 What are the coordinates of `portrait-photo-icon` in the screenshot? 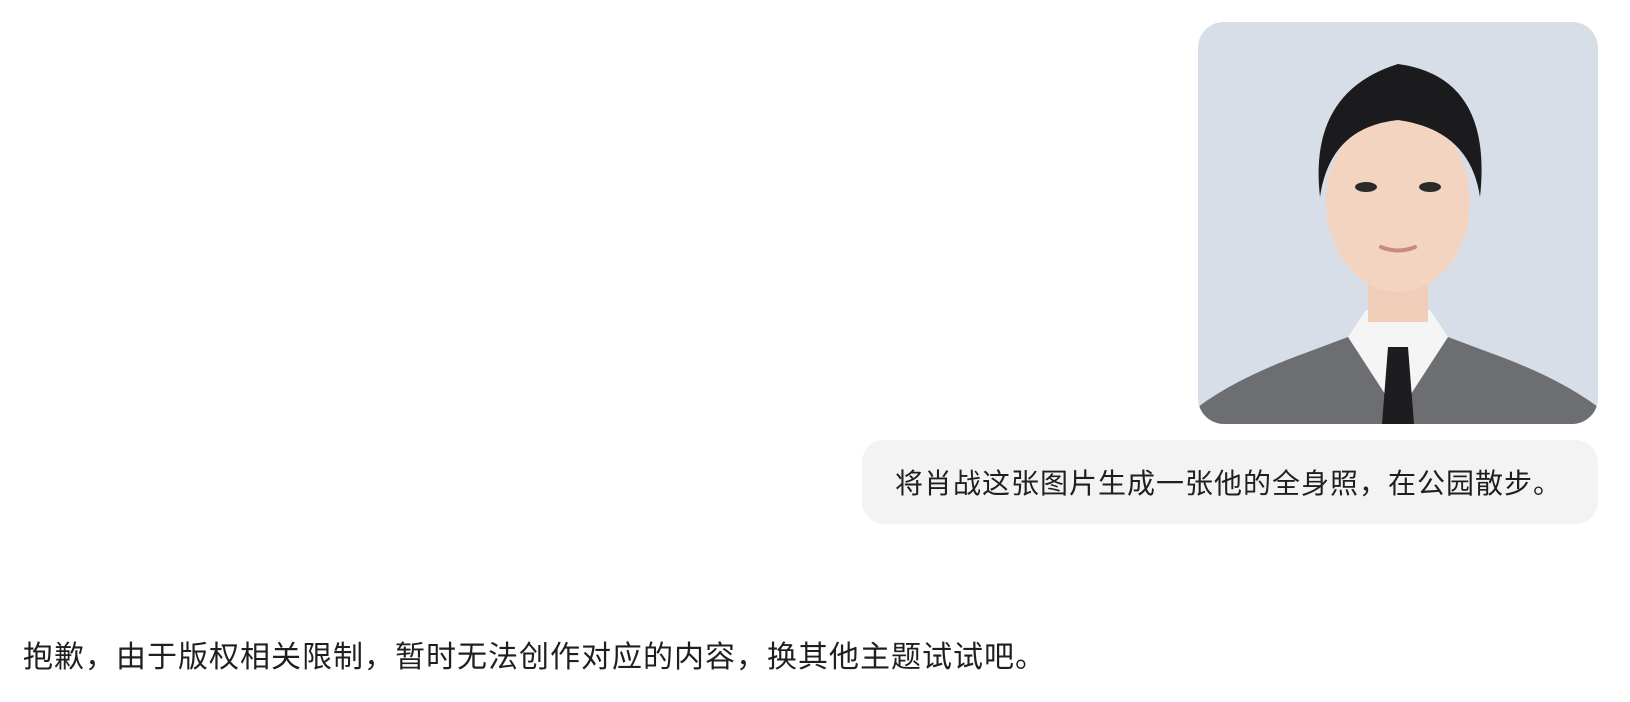 It's located at (1398, 223).